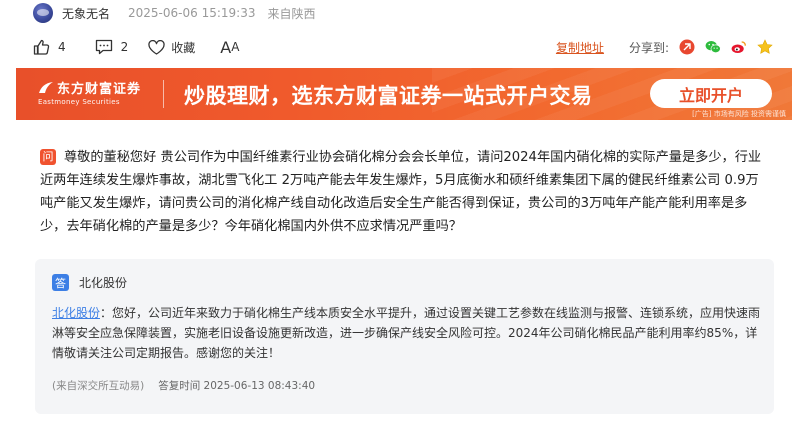 The image size is (800, 434). I want to click on banner-slogan: 炒股理财，选东方财富证券一站式开户交易, so click(388, 96).